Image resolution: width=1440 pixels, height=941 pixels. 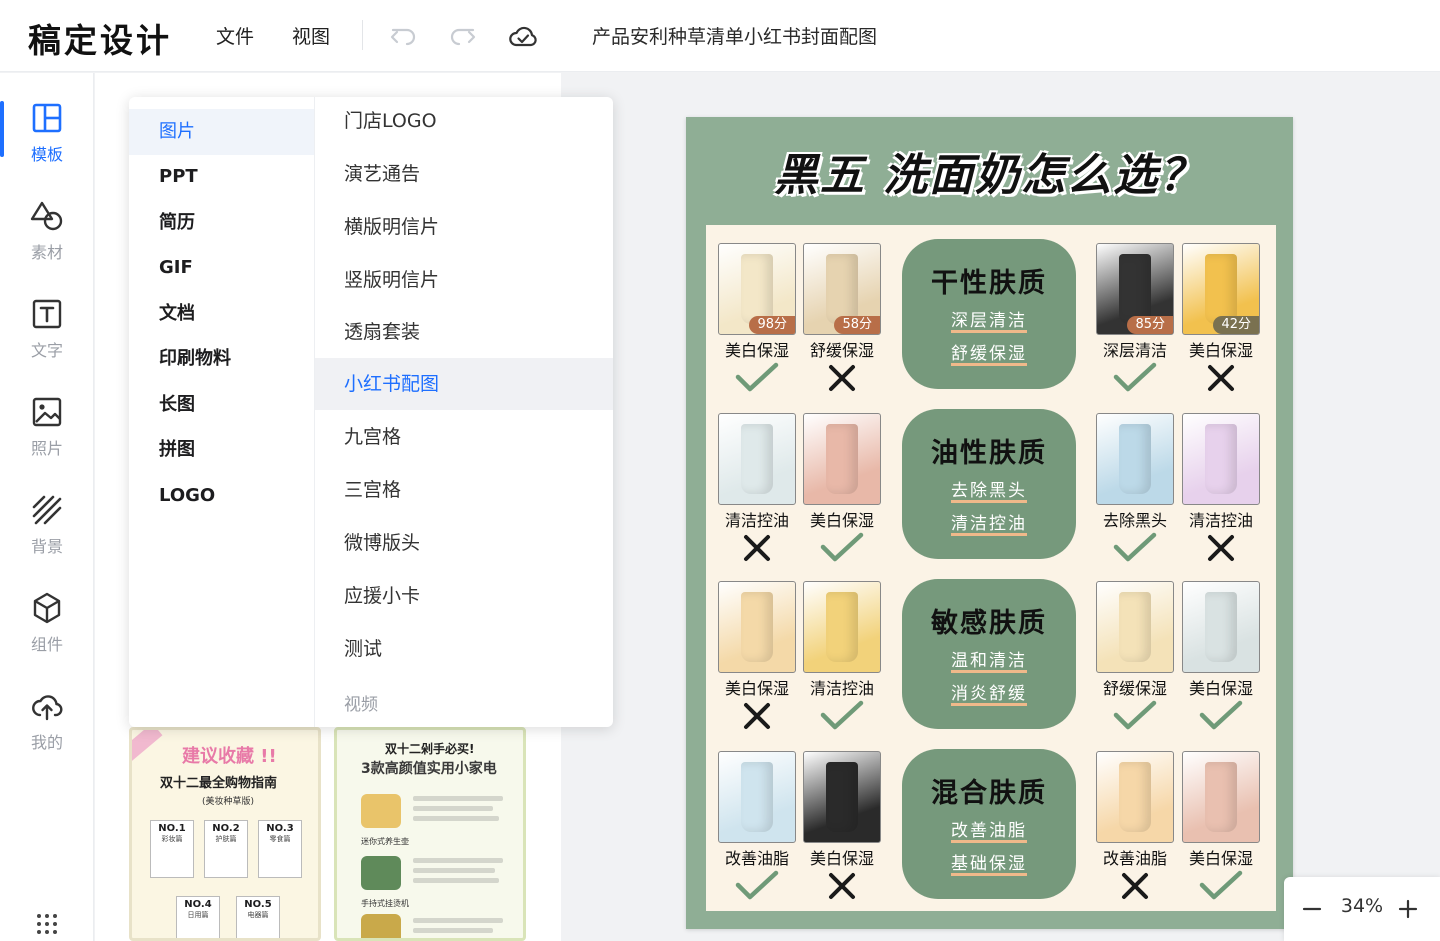 I want to click on skin-card-title: 干性肤质, so click(x=989, y=283).